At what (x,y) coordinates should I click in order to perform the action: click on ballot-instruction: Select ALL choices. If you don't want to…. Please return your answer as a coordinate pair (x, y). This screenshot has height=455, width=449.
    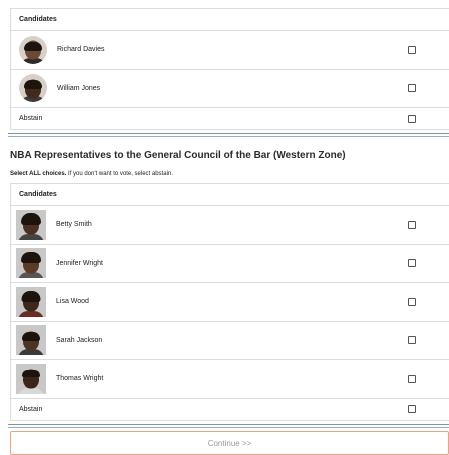
    Looking at the image, I should click on (91, 174).